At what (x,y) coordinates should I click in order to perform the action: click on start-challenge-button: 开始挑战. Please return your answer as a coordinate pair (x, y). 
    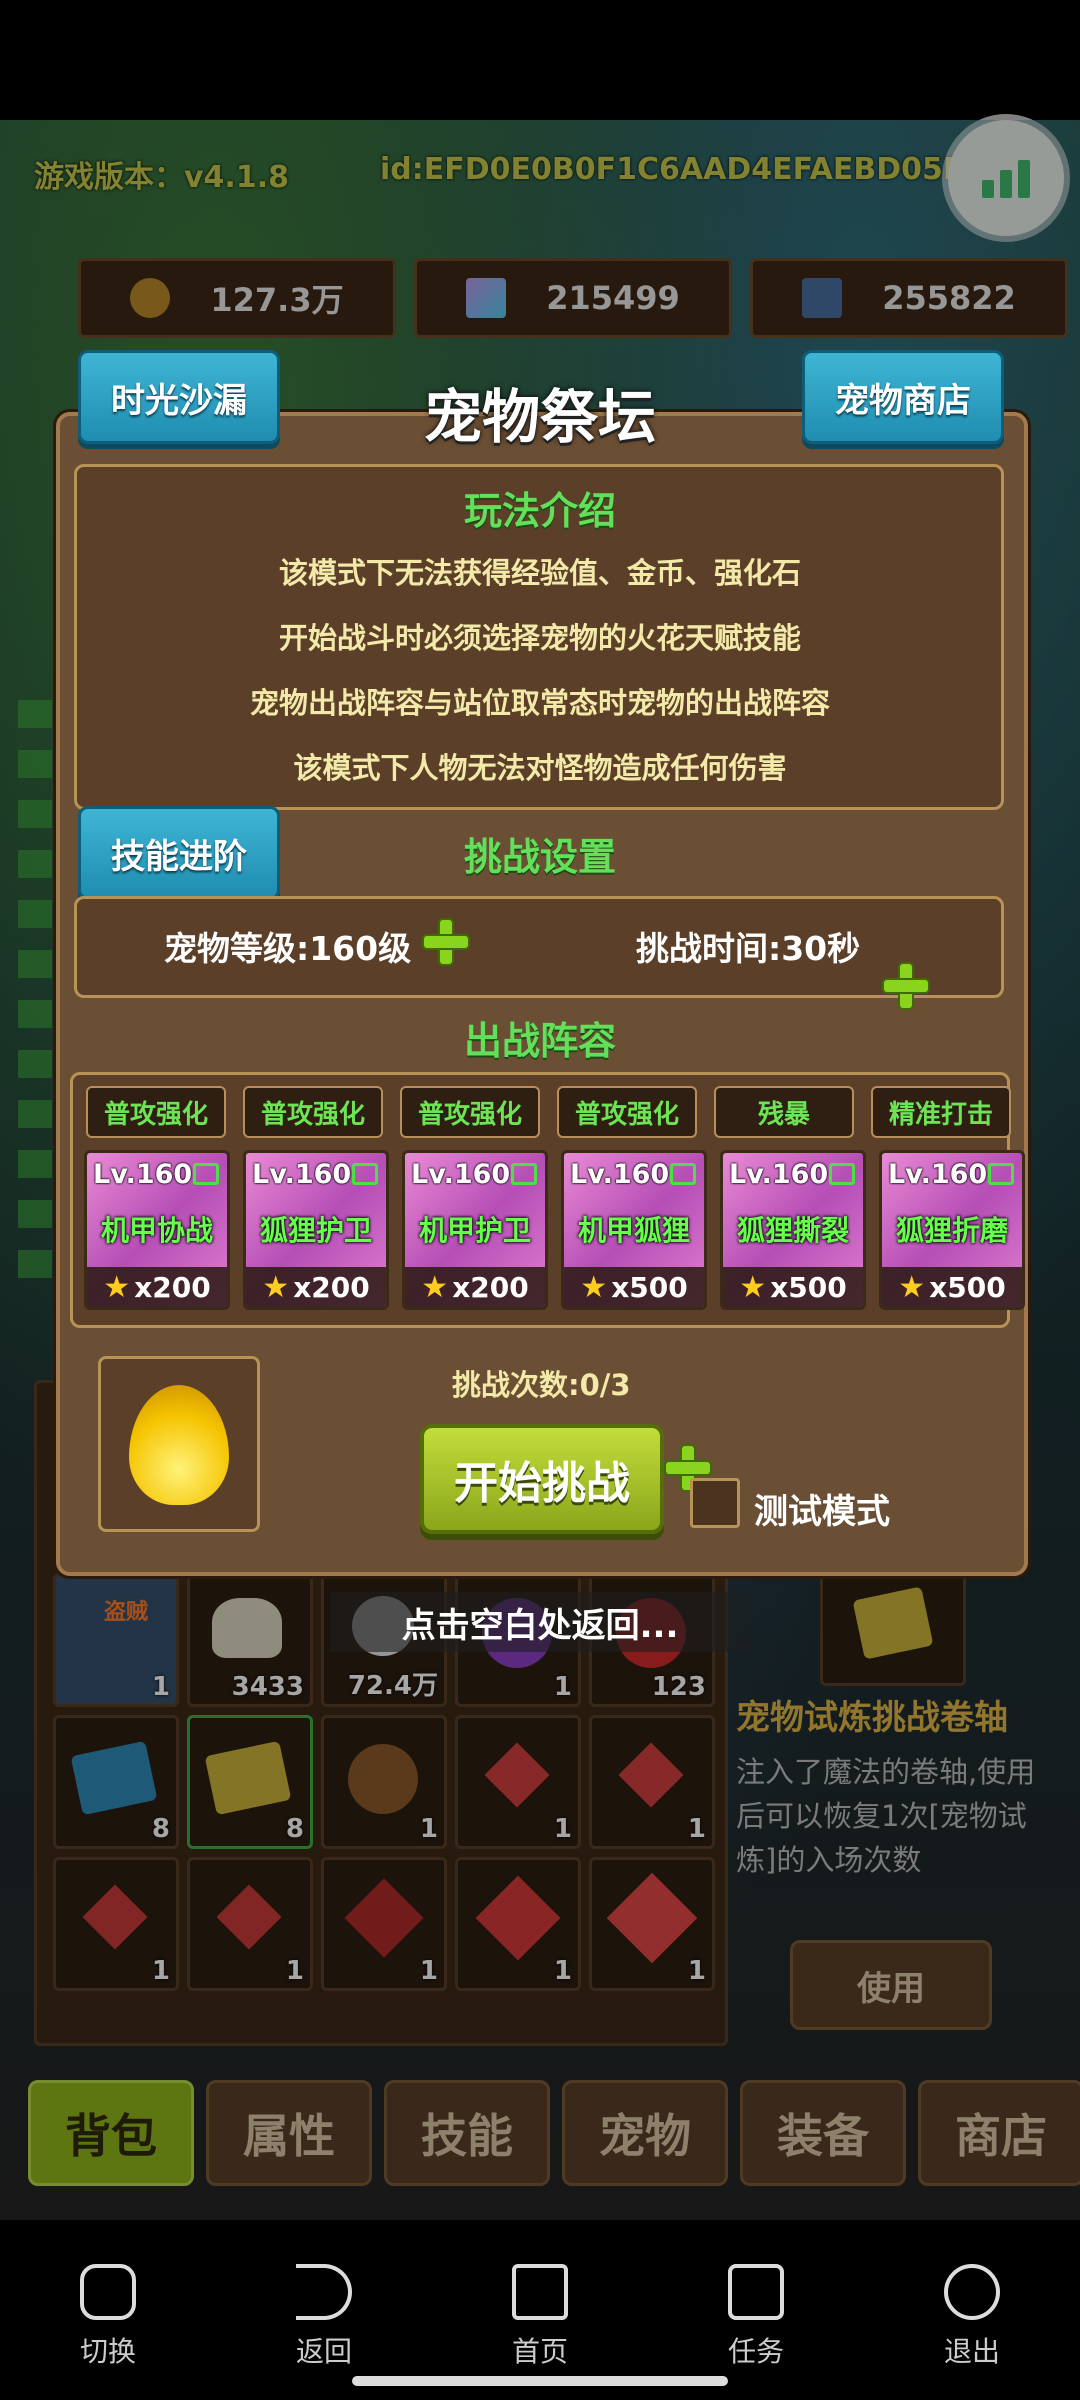
    Looking at the image, I should click on (542, 1479).